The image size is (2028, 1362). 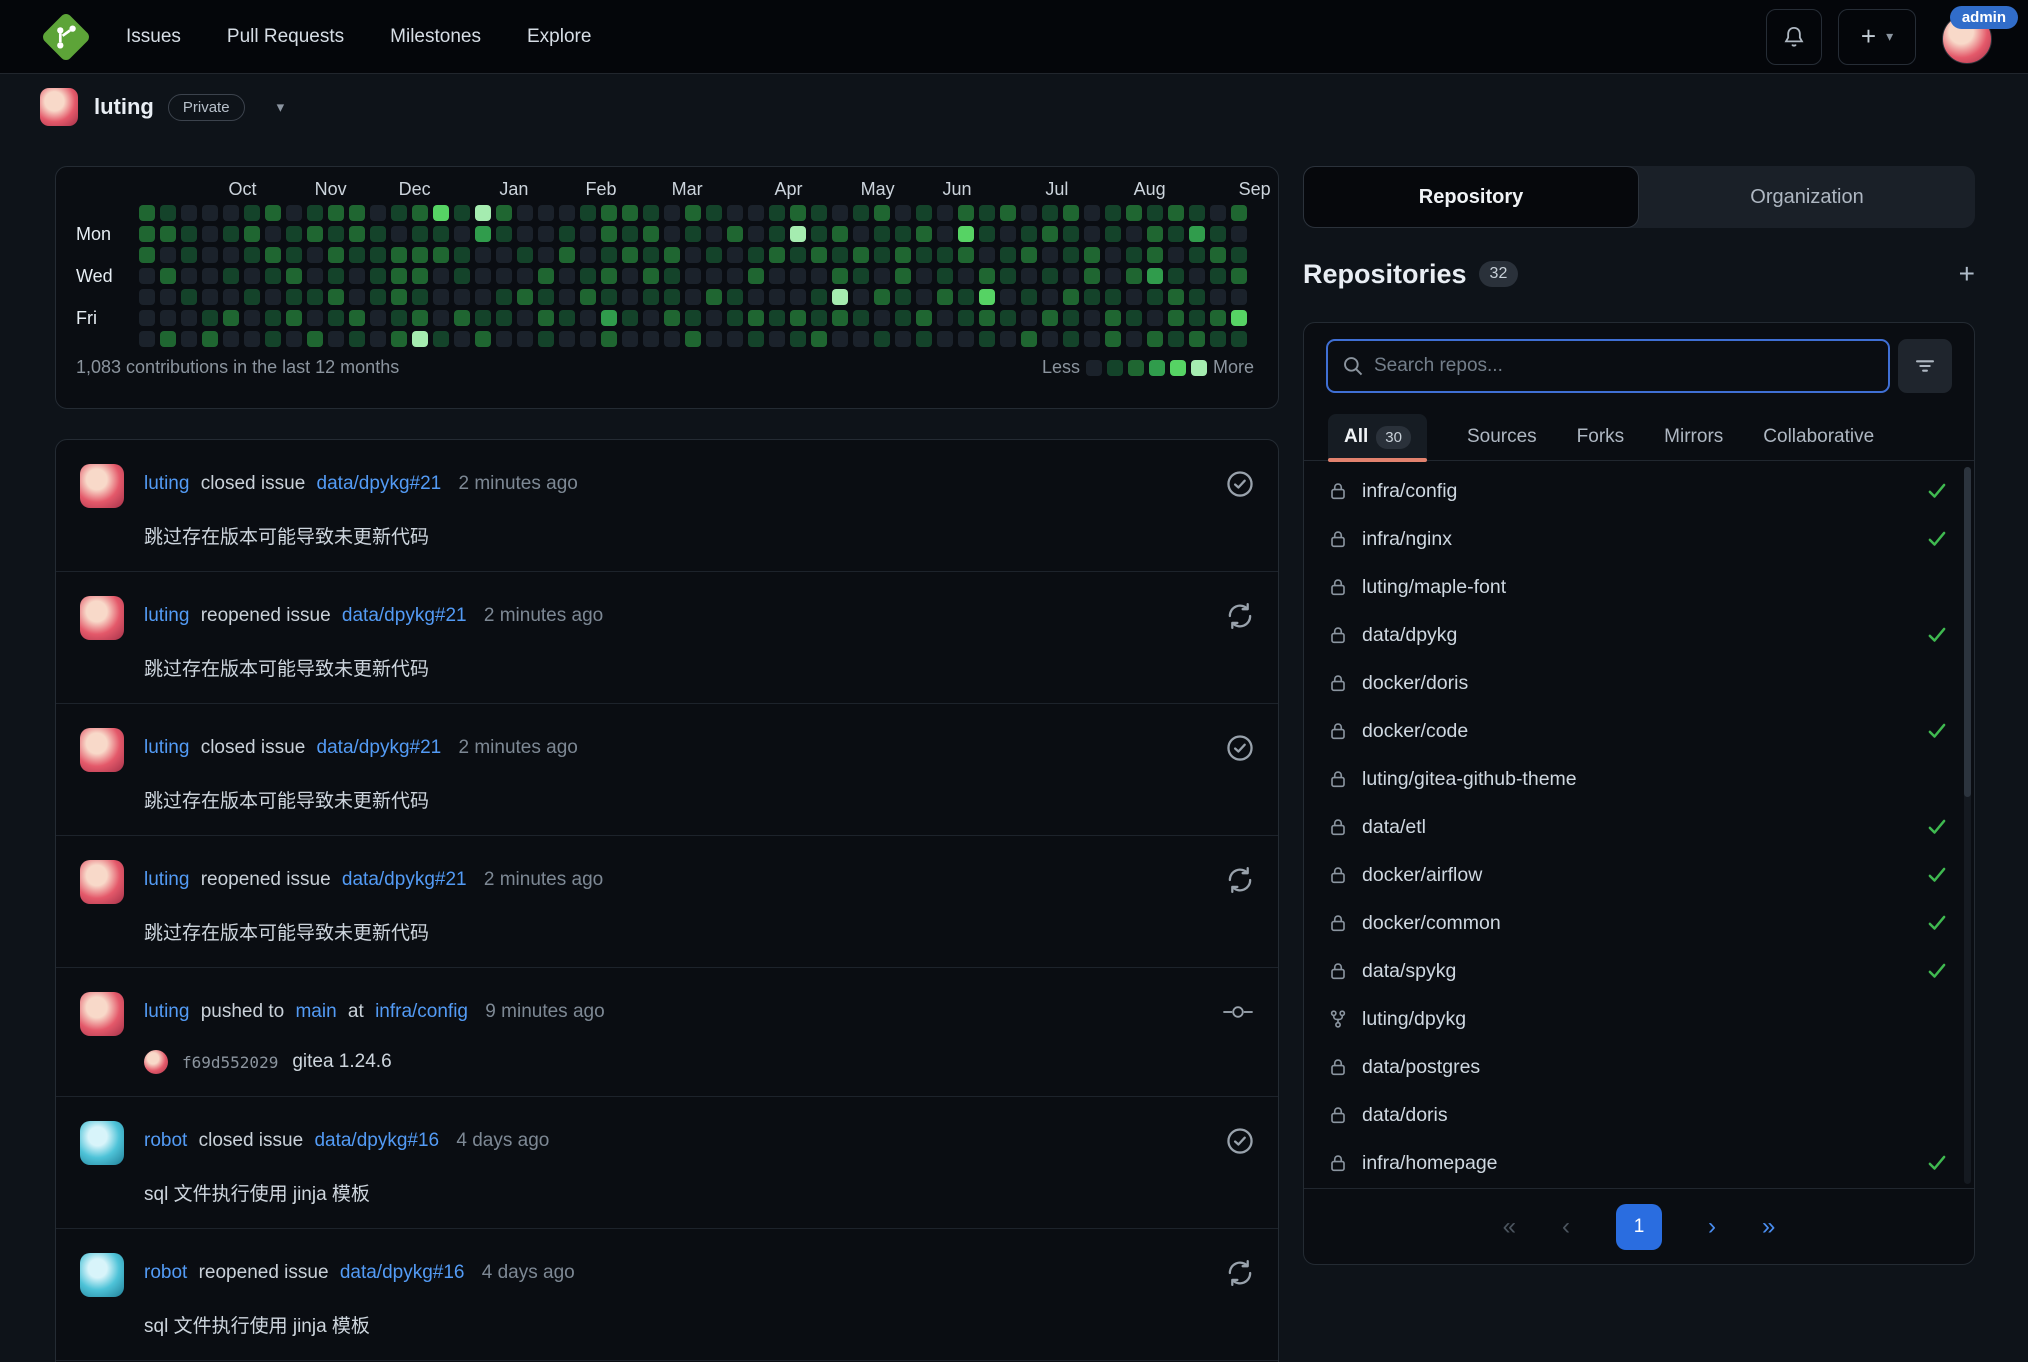 I want to click on nav-menu-item: Pull Requests, so click(x=285, y=37).